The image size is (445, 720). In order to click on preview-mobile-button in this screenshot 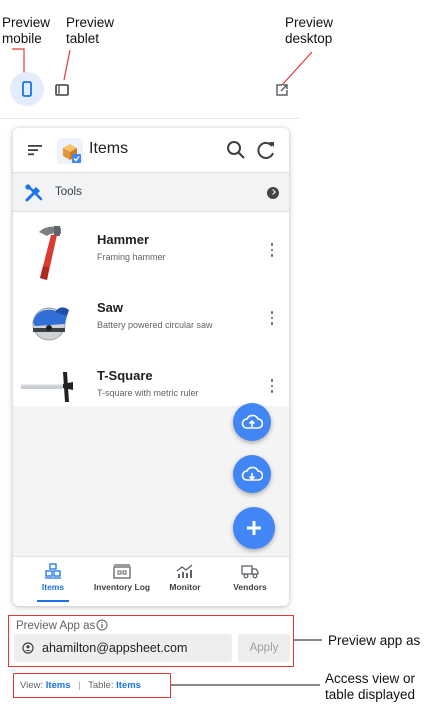, I will do `click(27, 89)`.